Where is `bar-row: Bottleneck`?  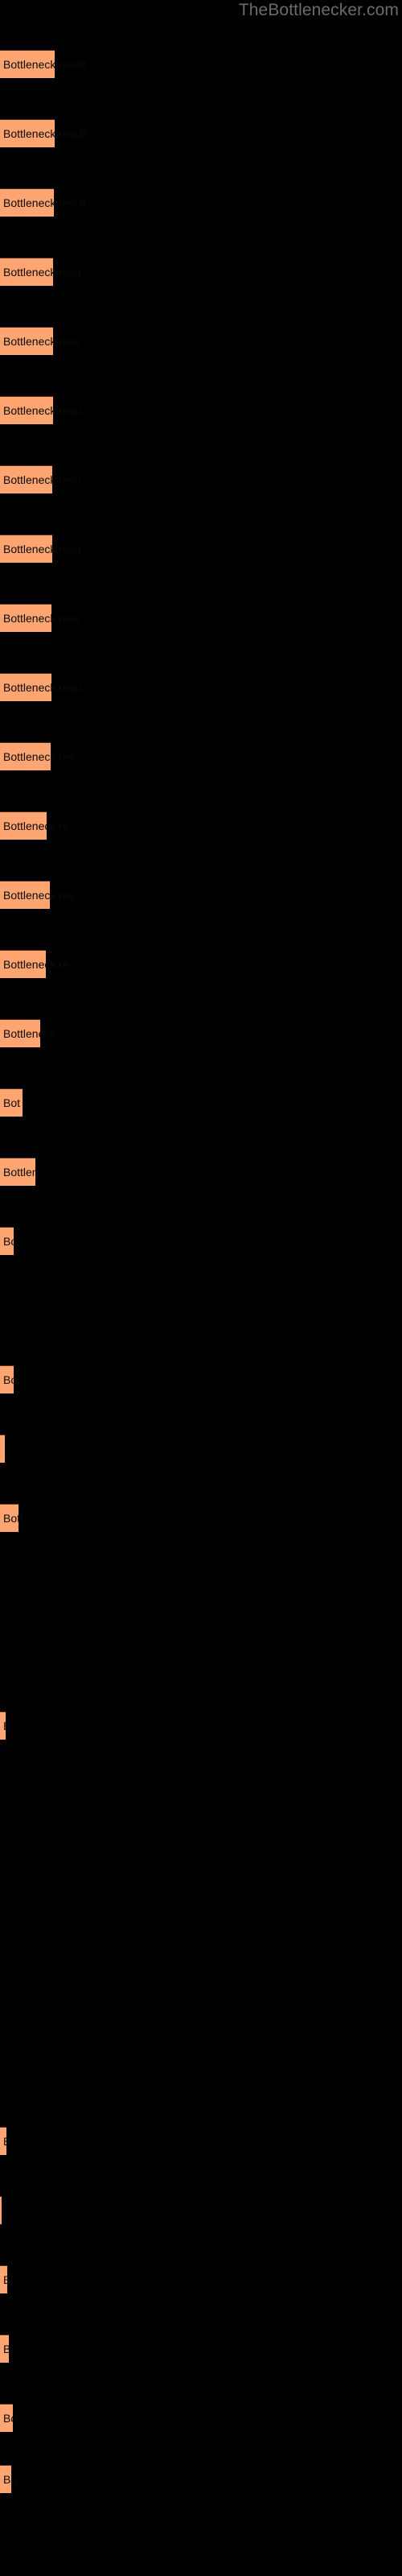 bar-row: Bottleneck is located at coordinates (201, 1033).